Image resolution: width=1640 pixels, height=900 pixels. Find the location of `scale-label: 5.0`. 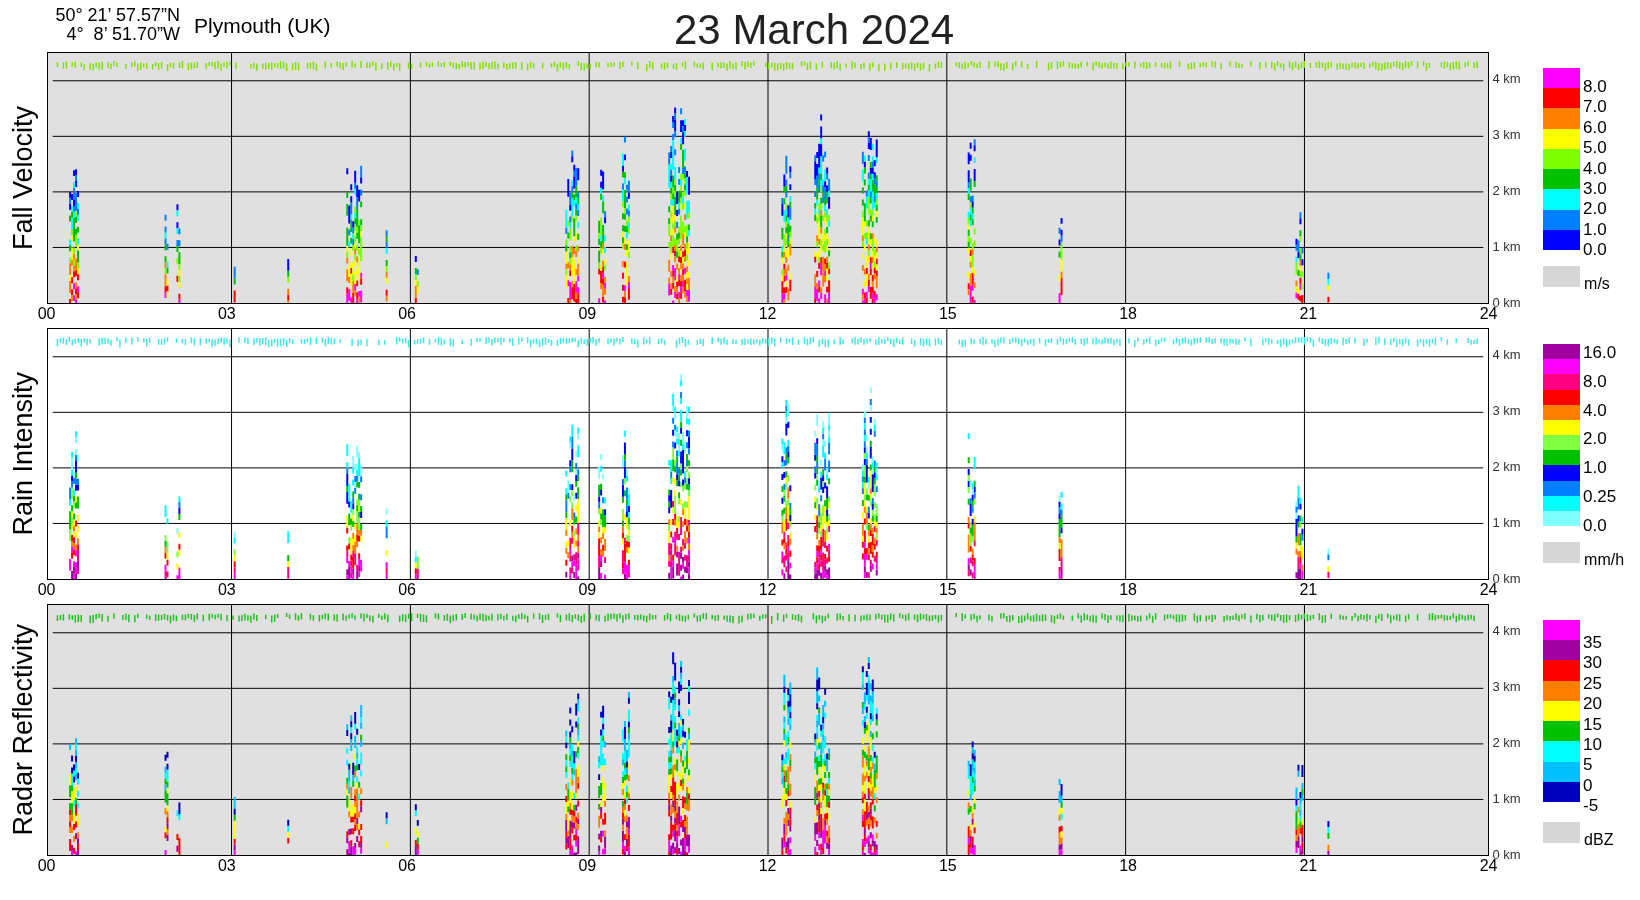

scale-label: 5.0 is located at coordinates (1595, 148).